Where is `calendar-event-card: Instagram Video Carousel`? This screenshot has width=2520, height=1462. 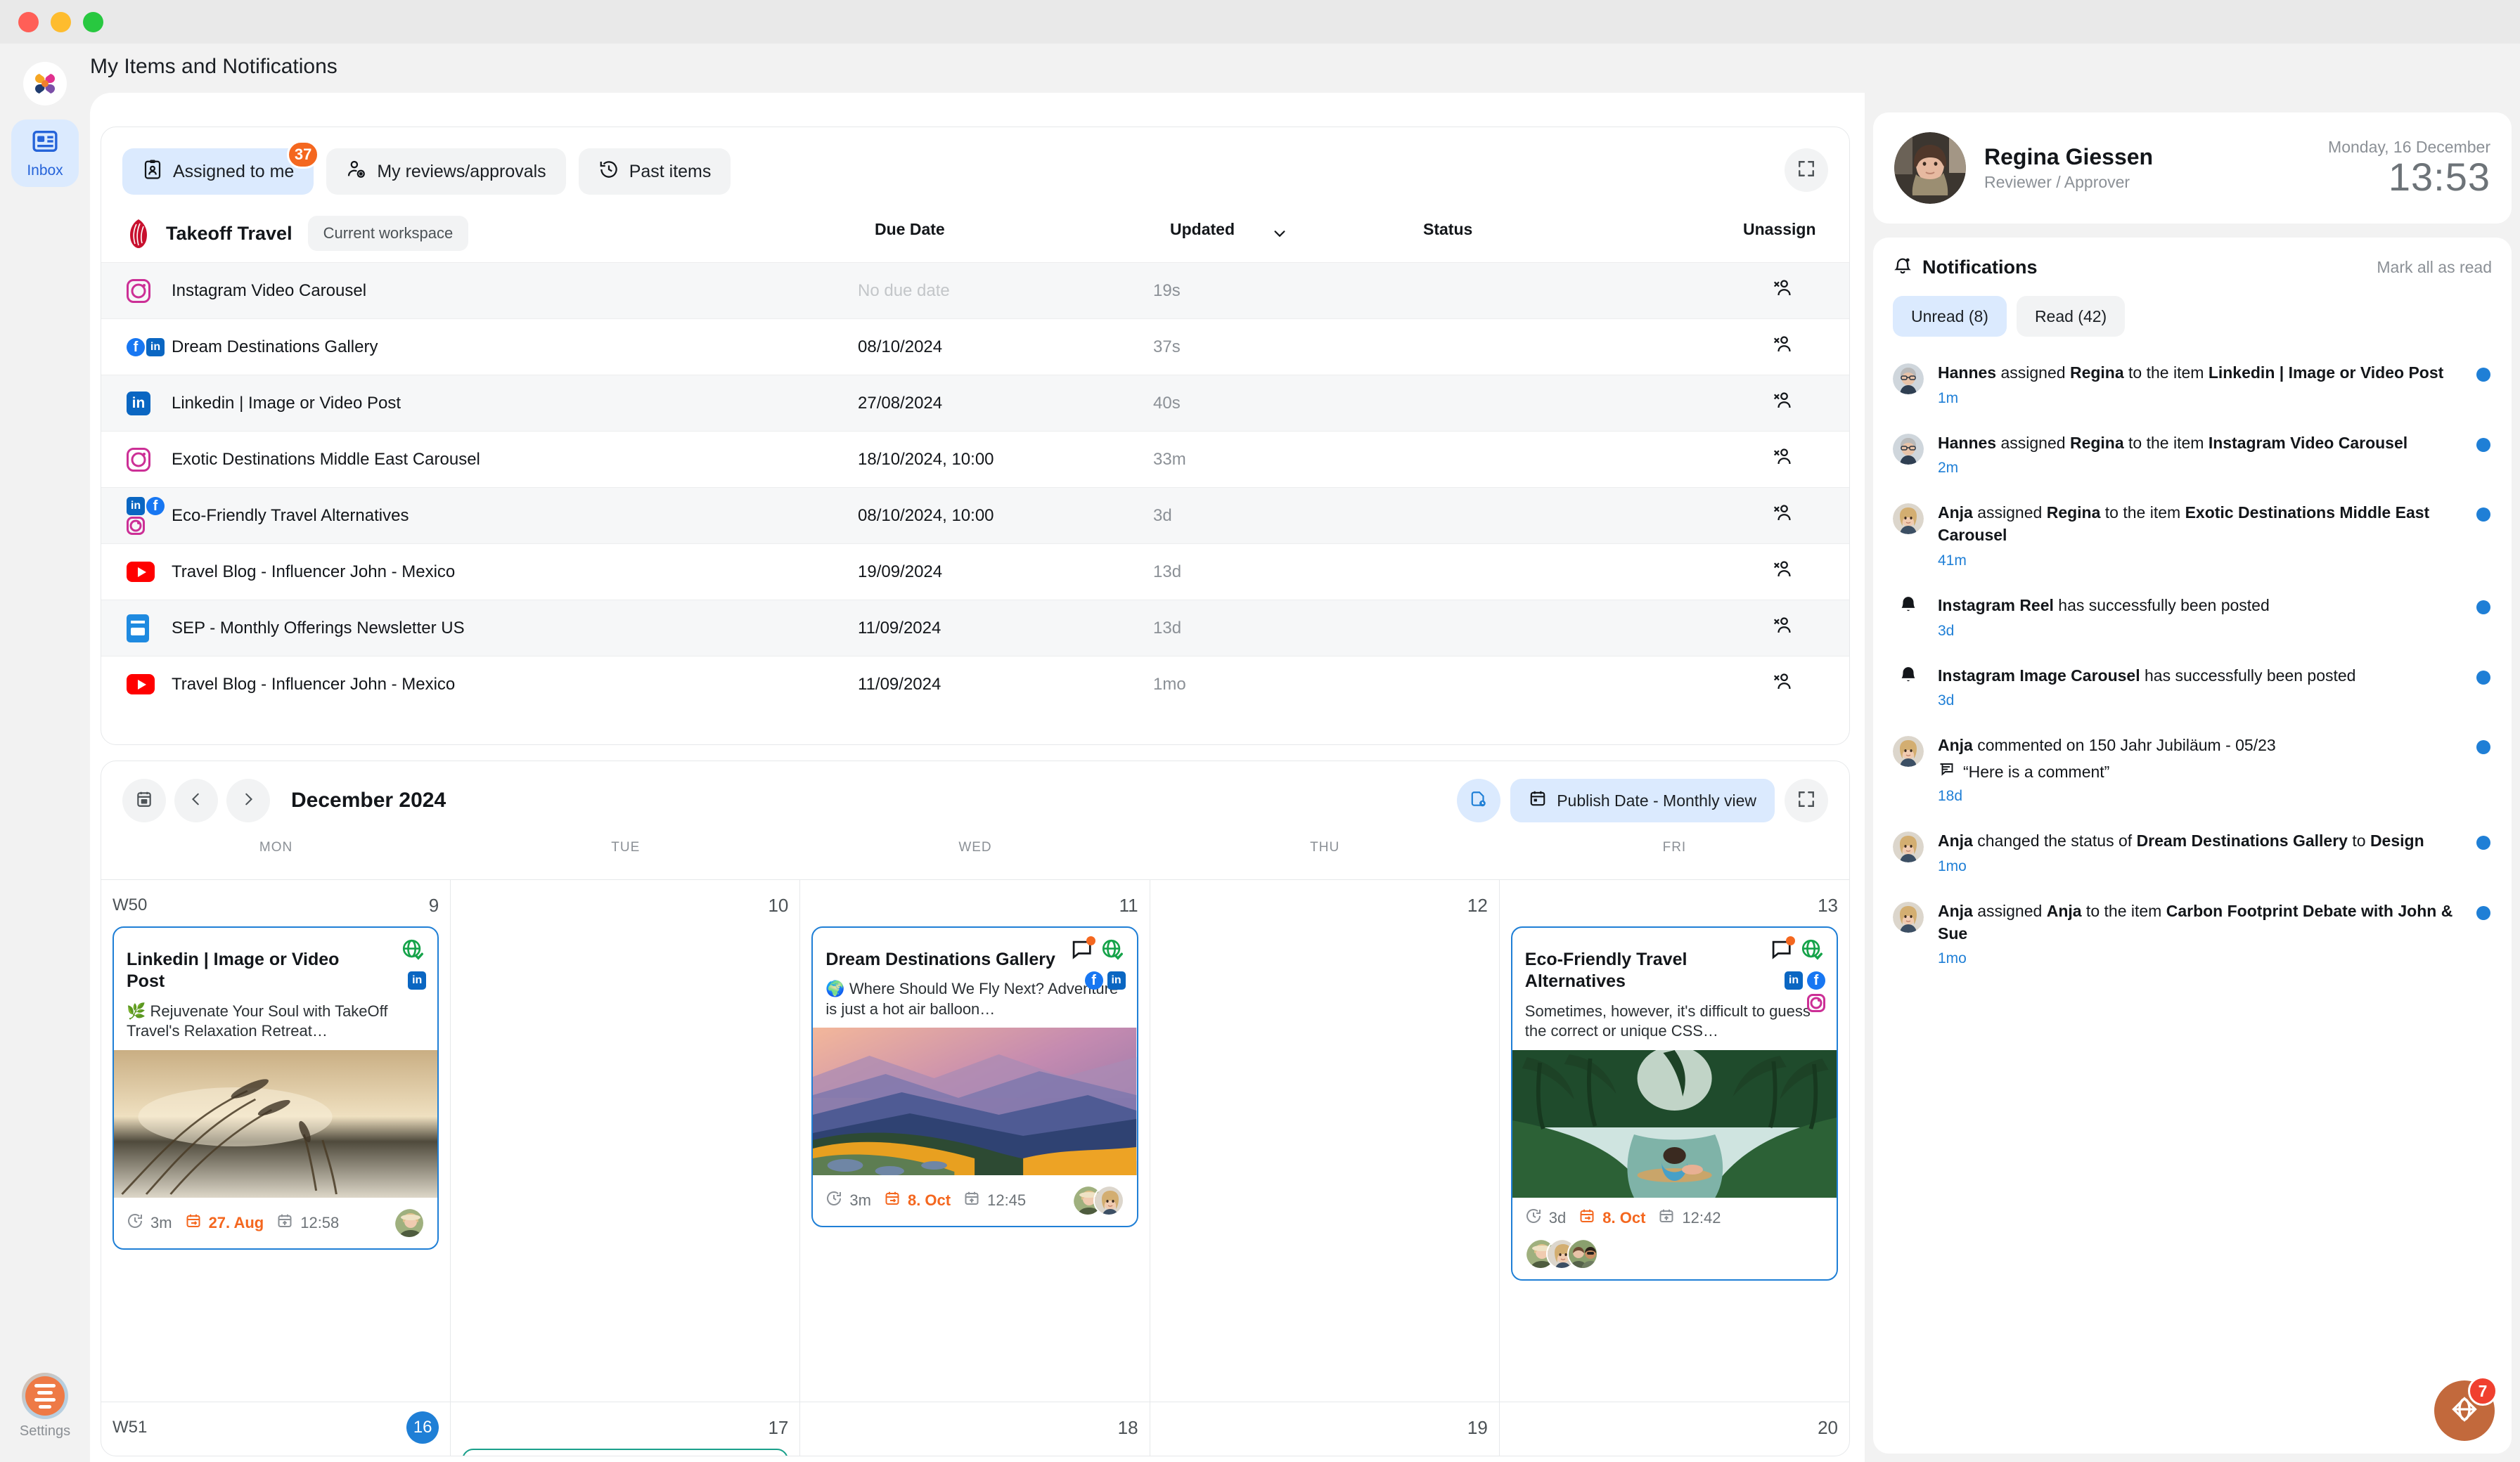 calendar-event-card: Instagram Video Carousel is located at coordinates (625, 1452).